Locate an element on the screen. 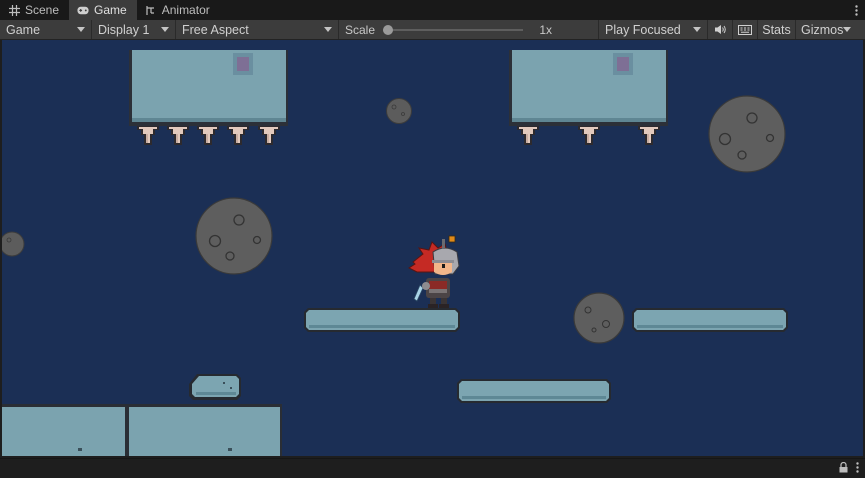 This screenshot has width=865, height=478. editor-tab-bar: Scene Game Animator is located at coordinates (432, 10).